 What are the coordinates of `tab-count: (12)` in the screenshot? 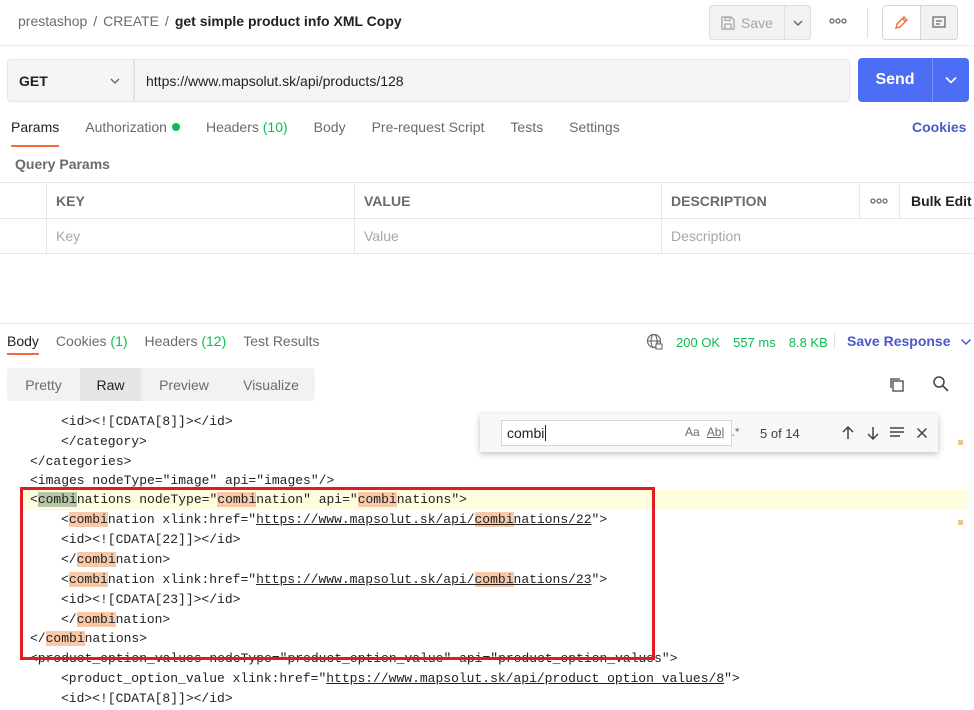 It's located at (214, 341).